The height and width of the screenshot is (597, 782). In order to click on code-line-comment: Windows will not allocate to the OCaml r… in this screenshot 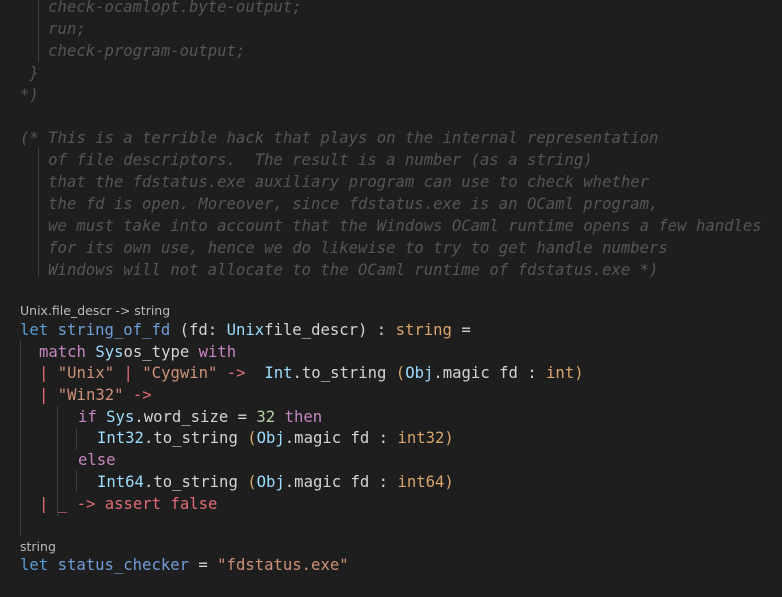, I will do `click(339, 270)`.